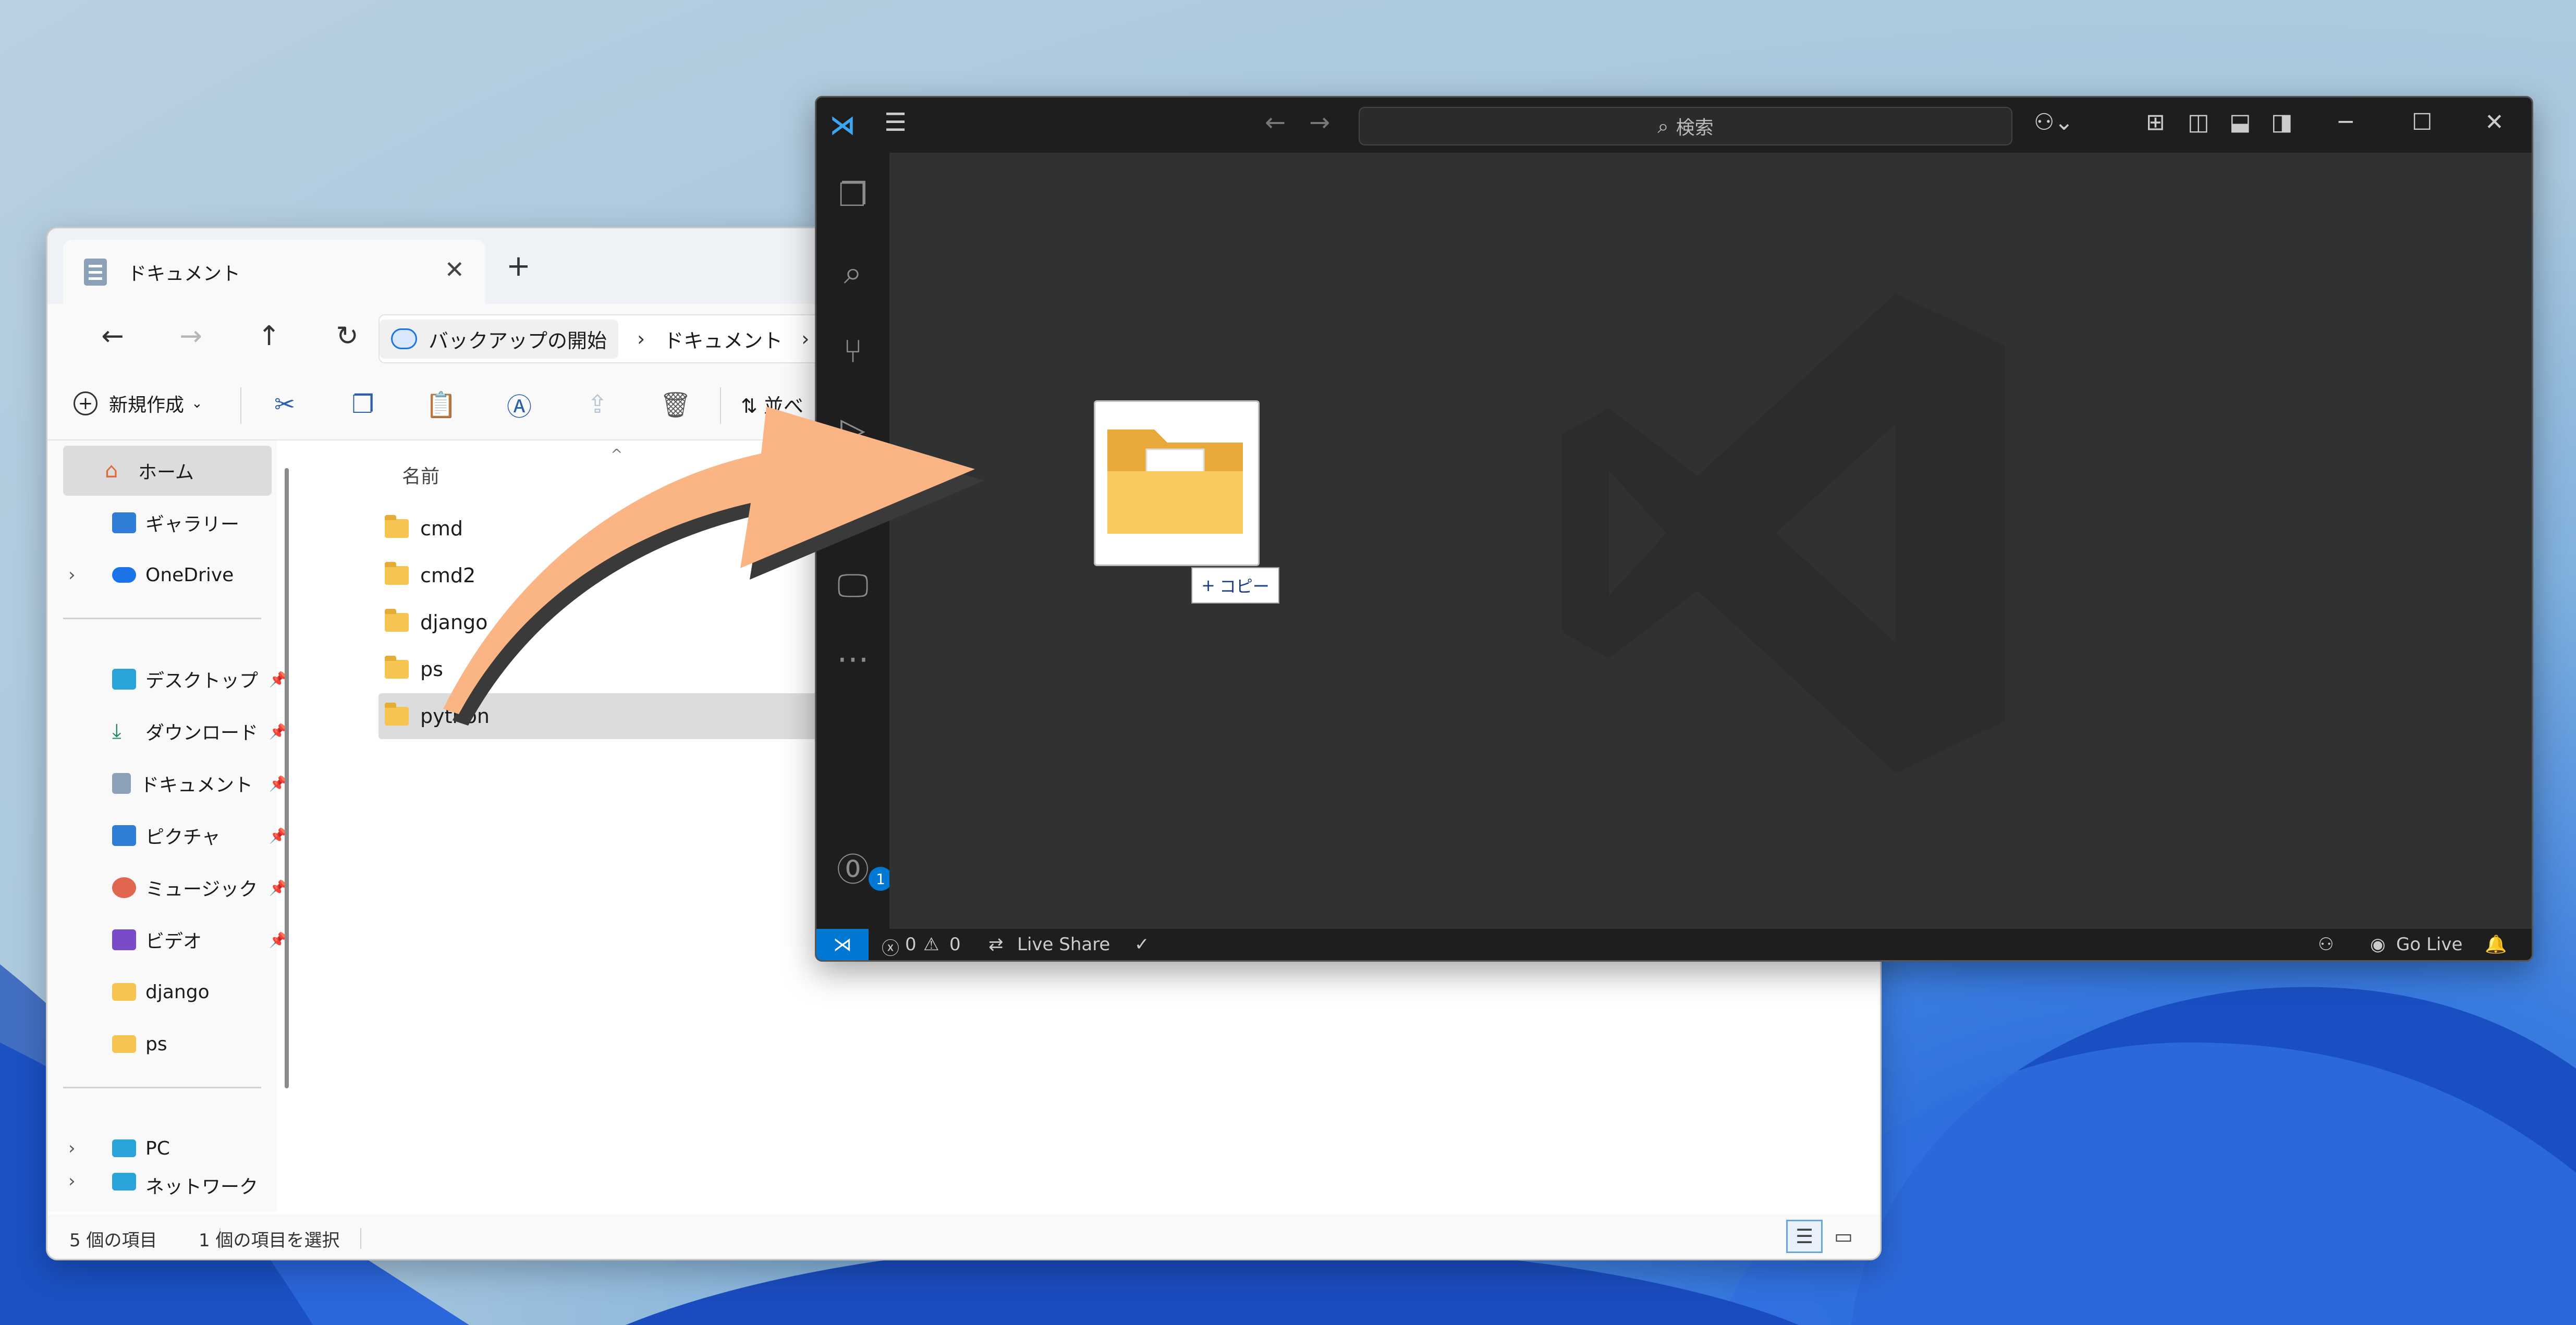 This screenshot has width=2576, height=1325. I want to click on copilot-icon: ⚇⌄, so click(2053, 122).